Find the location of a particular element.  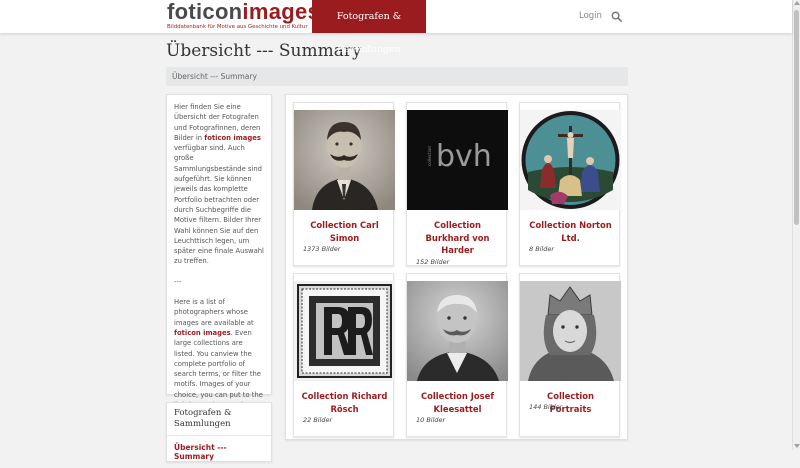

collection-count-portraits: 144 Bilder is located at coordinates (546, 407).